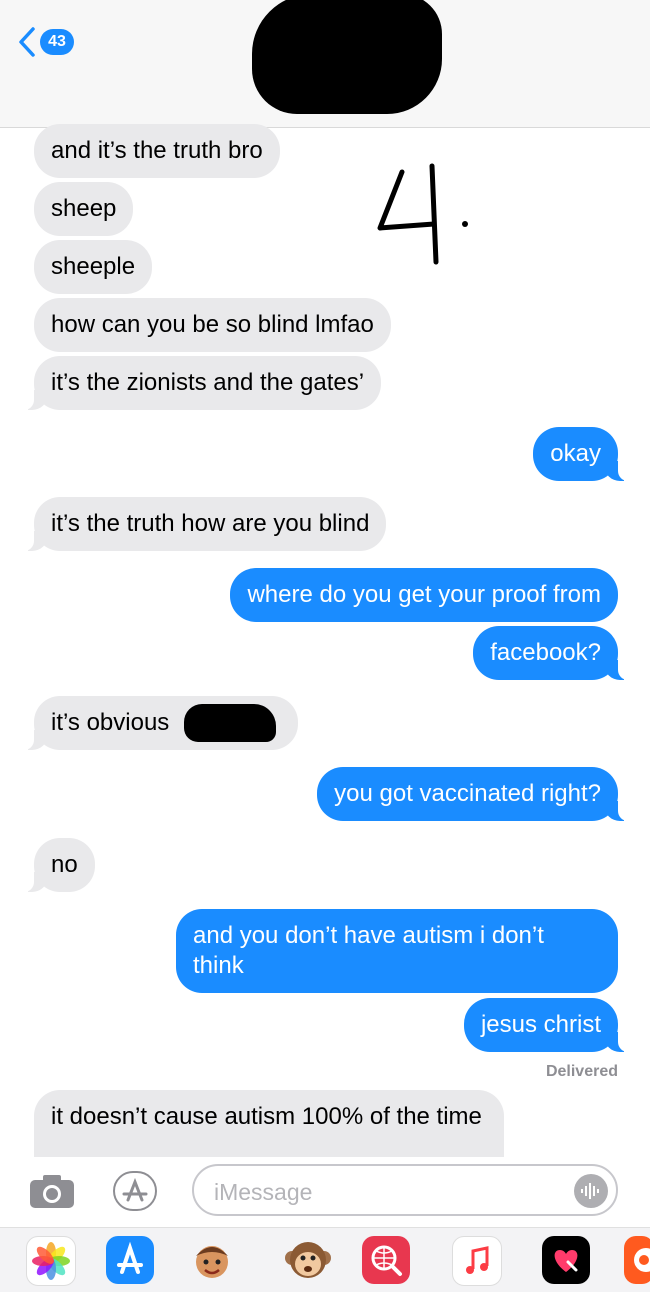  Describe the element at coordinates (57, 42) in the screenshot. I see `unread-badge: 43` at that location.